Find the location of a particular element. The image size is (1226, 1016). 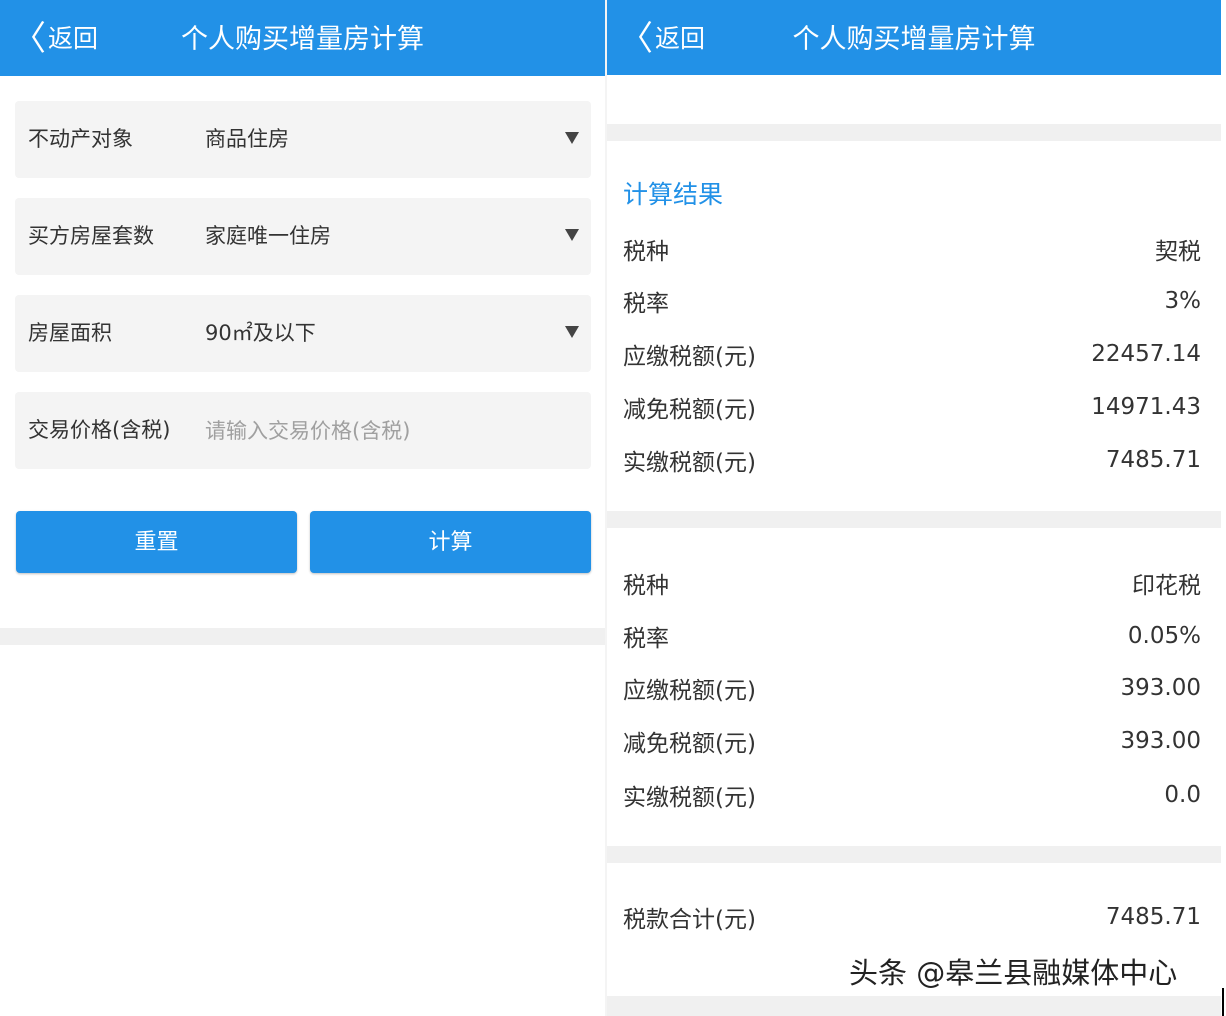

price-field: 交易价格(含税) is located at coordinates (303, 430).